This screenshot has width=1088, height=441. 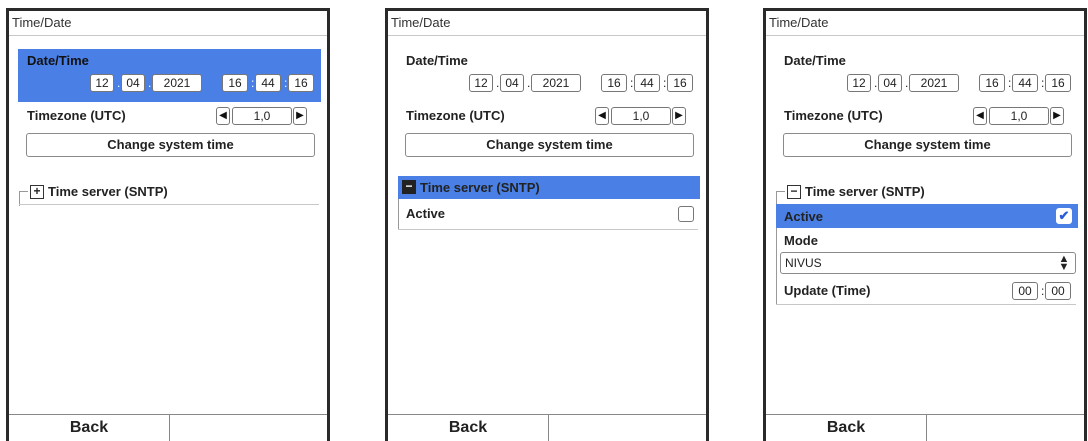 I want to click on update-minute-field: 00, so click(x=1058, y=291).